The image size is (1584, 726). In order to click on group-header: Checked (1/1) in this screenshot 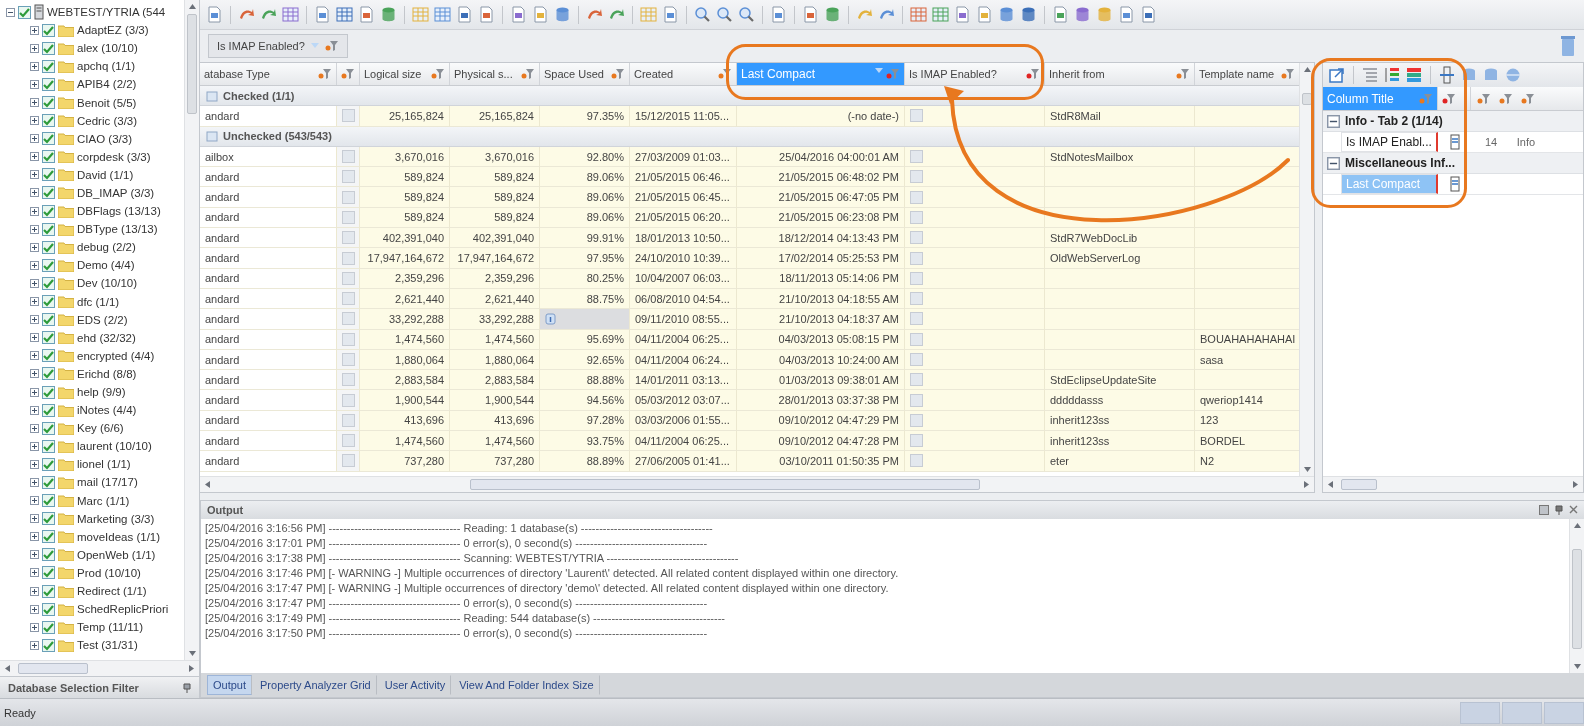, I will do `click(749, 96)`.